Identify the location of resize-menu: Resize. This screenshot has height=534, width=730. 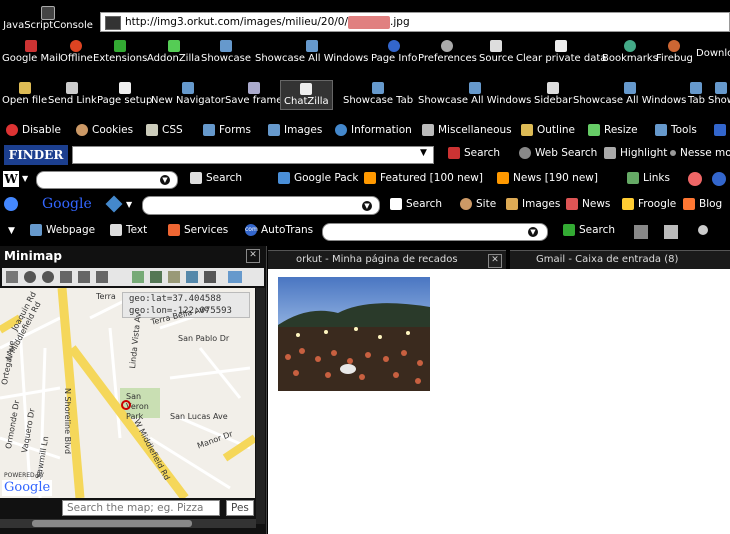
(613, 130).